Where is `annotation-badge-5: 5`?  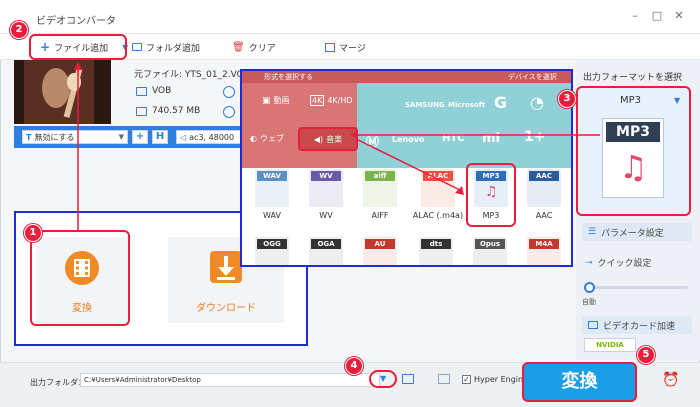 annotation-badge-5: 5 is located at coordinates (646, 355).